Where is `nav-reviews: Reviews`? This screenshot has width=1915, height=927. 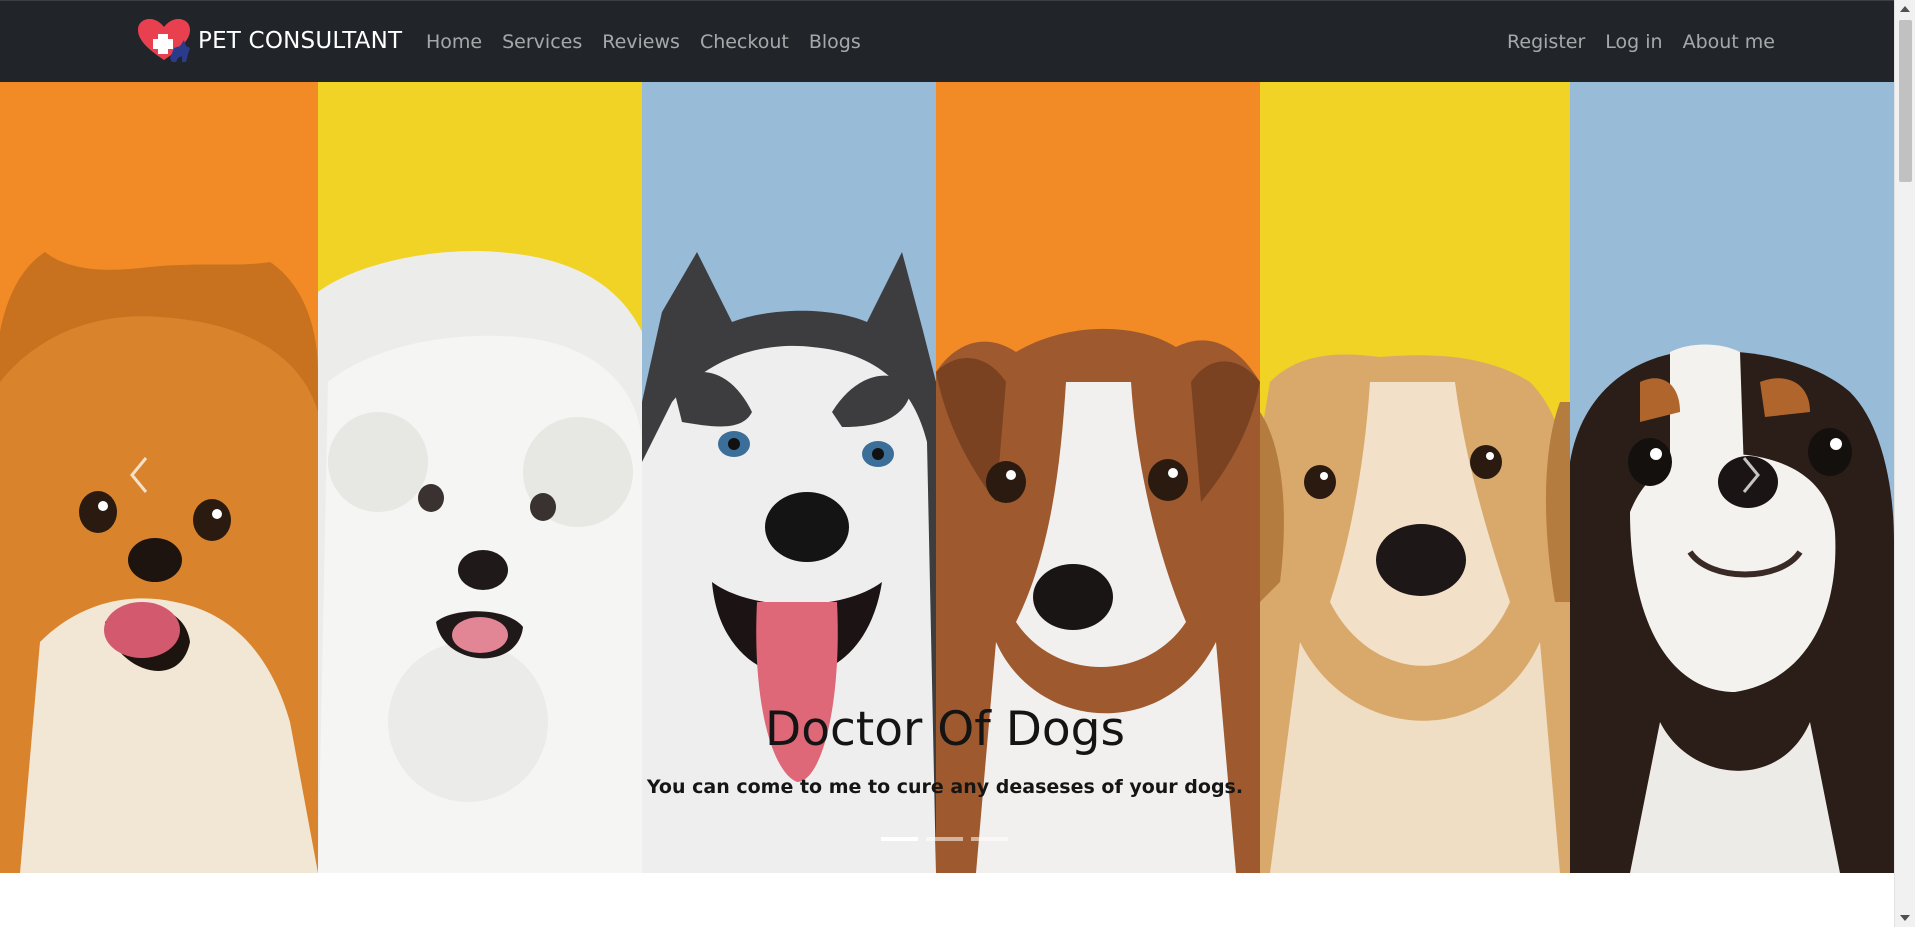 nav-reviews: Reviews is located at coordinates (641, 42).